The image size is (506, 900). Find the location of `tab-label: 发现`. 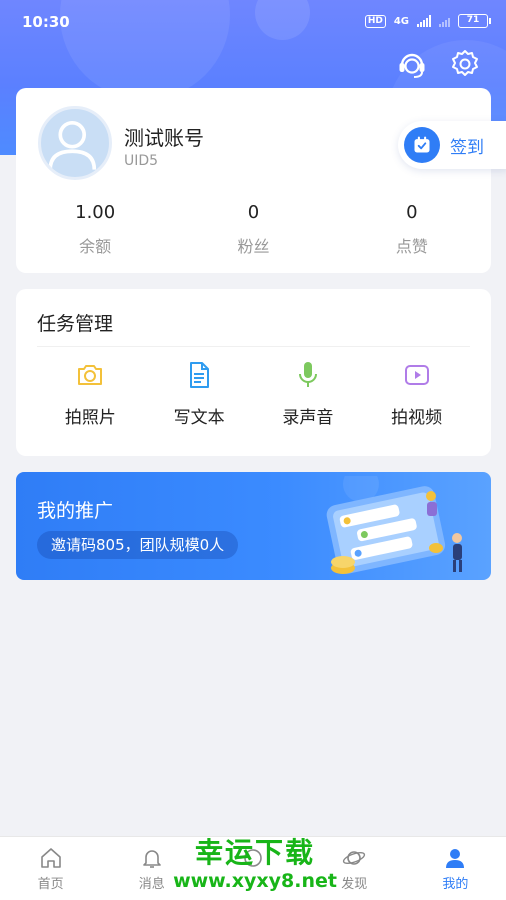

tab-label: 发现 is located at coordinates (354, 884).